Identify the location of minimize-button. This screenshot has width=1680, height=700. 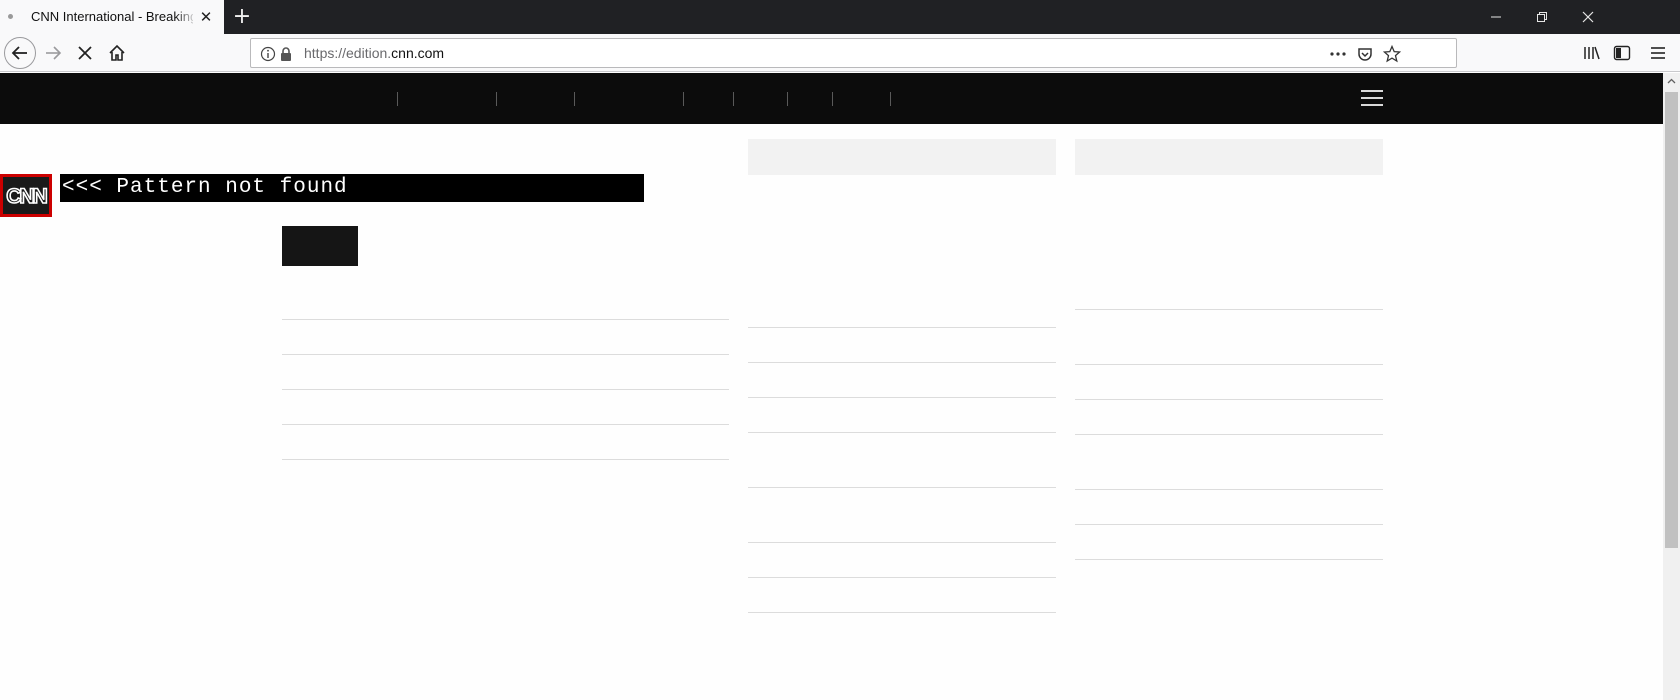
(1496, 17).